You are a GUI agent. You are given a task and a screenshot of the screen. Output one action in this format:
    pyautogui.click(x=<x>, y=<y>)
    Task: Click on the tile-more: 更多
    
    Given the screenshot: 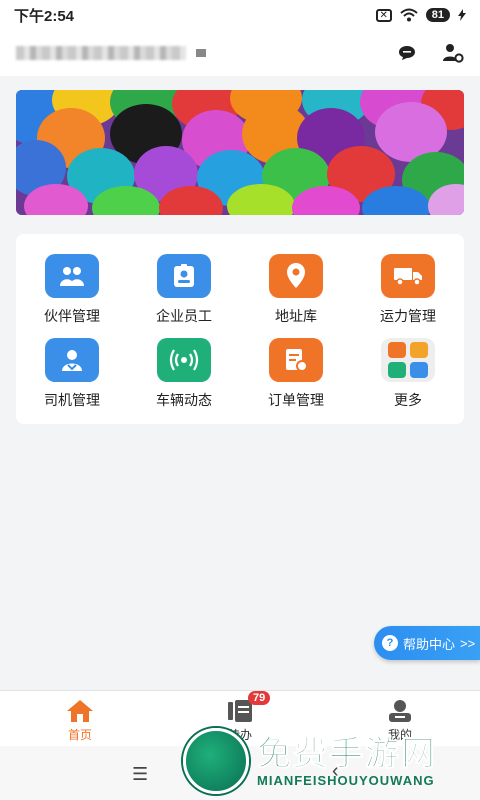 What is the action you would take?
    pyautogui.click(x=408, y=374)
    